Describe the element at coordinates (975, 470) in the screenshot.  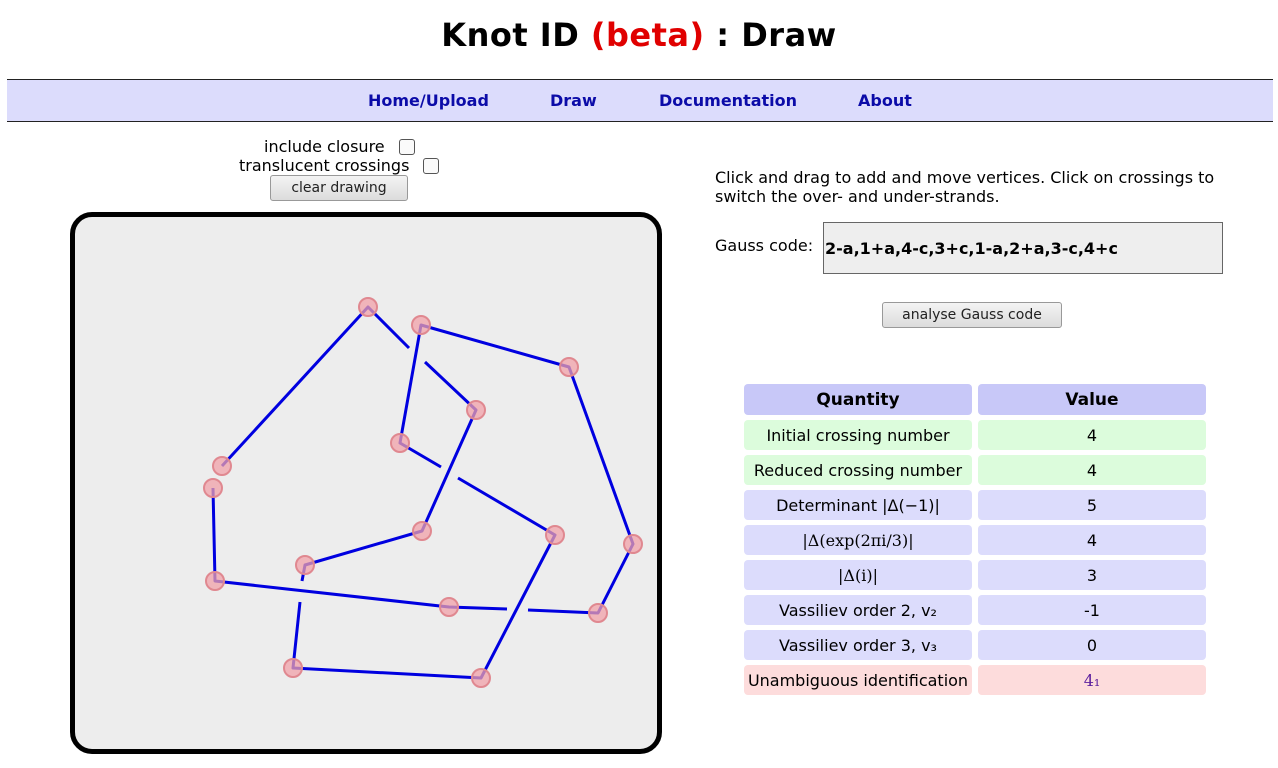
I see `table-row: Reduced crossing number 4` at that location.